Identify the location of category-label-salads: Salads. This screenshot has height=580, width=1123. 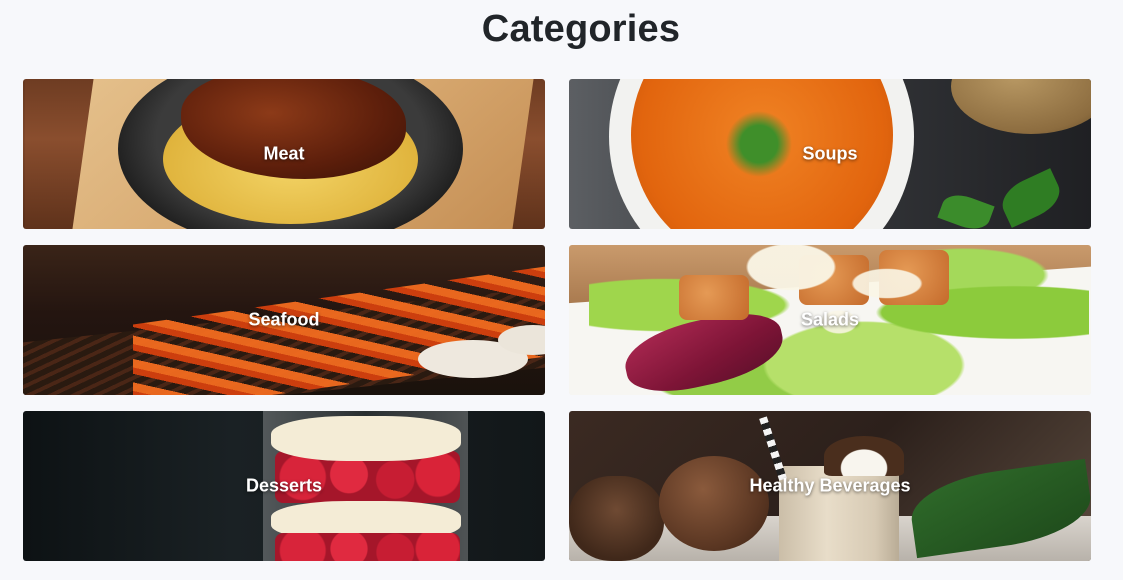
(830, 319).